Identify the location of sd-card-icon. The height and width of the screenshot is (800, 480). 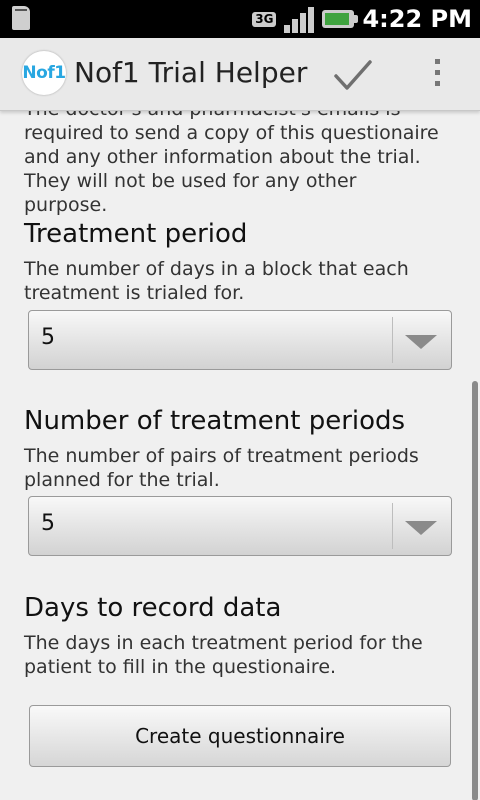
(21, 18).